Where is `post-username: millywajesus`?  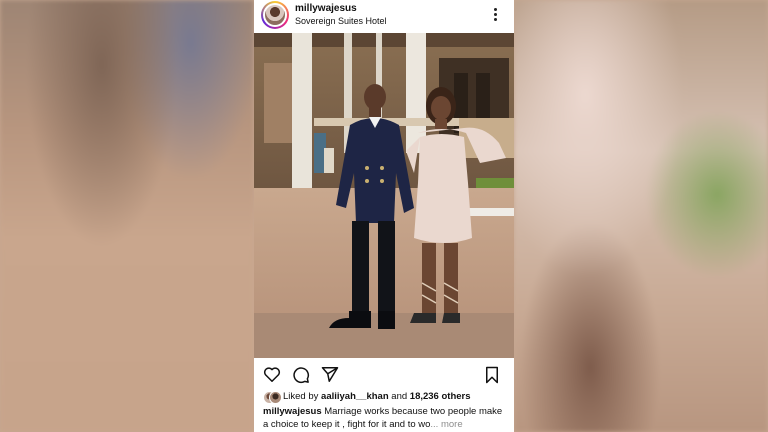
post-username: millywajesus is located at coordinates (326, 8).